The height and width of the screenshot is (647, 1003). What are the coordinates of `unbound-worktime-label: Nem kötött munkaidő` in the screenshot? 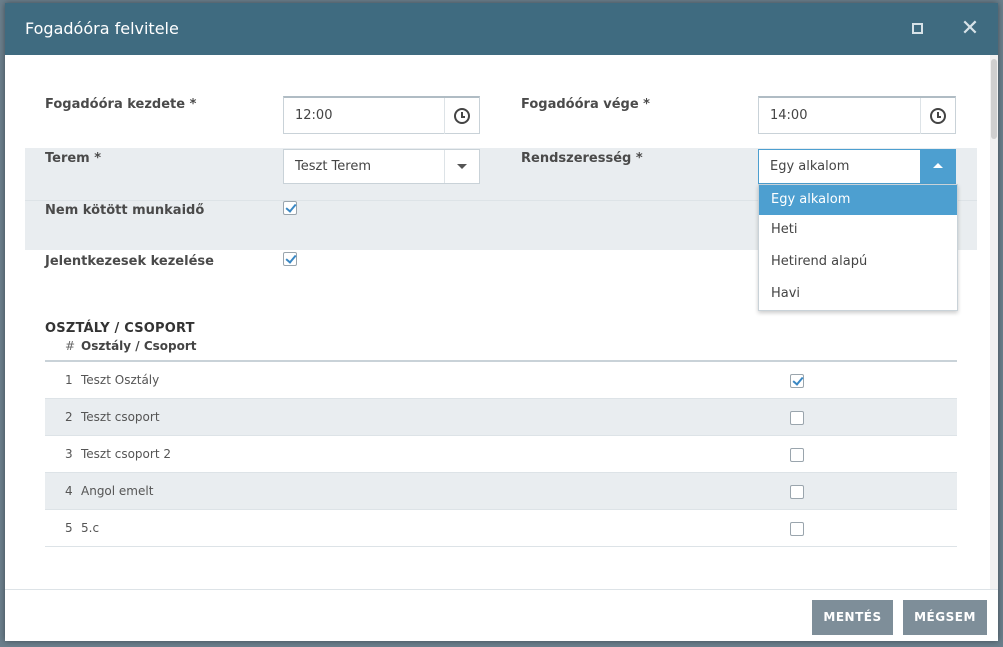 It's located at (125, 210).